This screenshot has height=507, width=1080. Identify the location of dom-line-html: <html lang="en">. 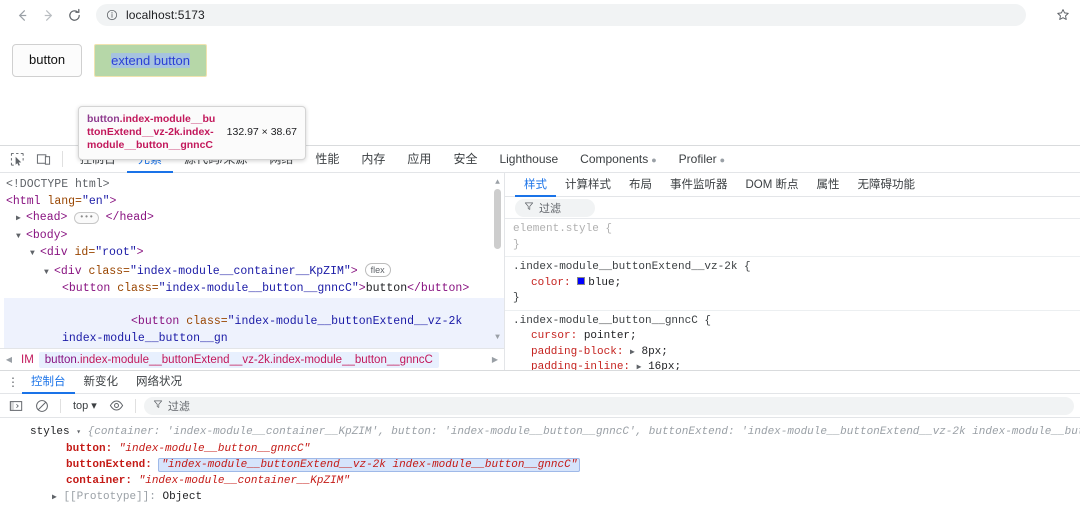
(254, 202).